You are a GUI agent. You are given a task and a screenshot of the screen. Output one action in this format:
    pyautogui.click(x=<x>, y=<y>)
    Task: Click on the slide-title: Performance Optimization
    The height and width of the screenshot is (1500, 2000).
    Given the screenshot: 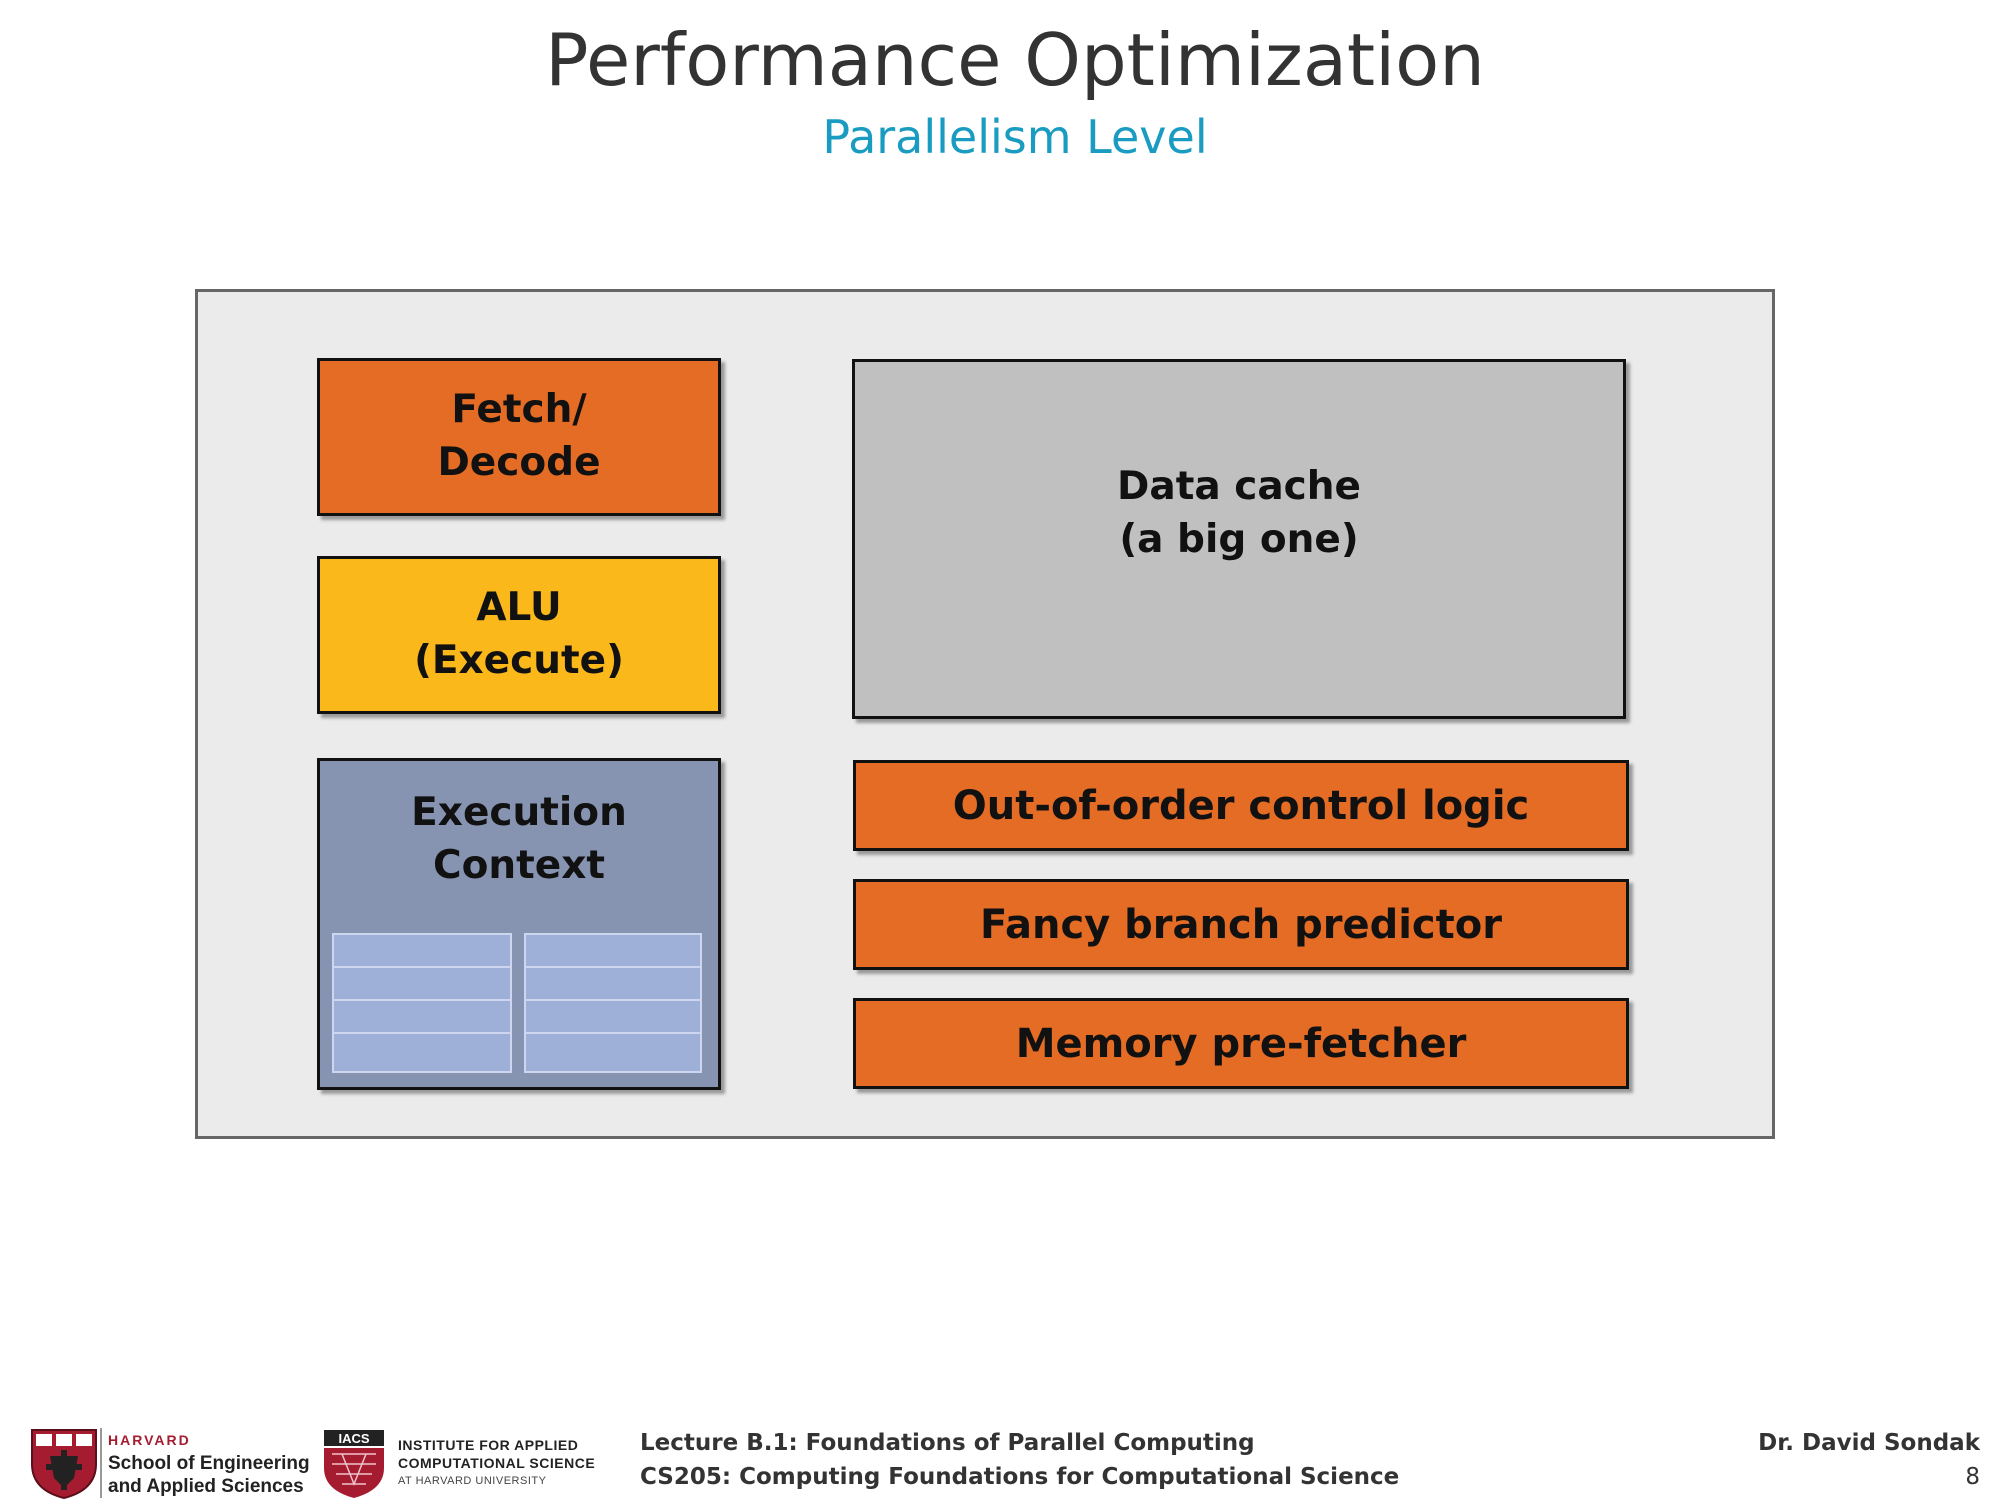 What is the action you would take?
    pyautogui.click(x=1015, y=60)
    